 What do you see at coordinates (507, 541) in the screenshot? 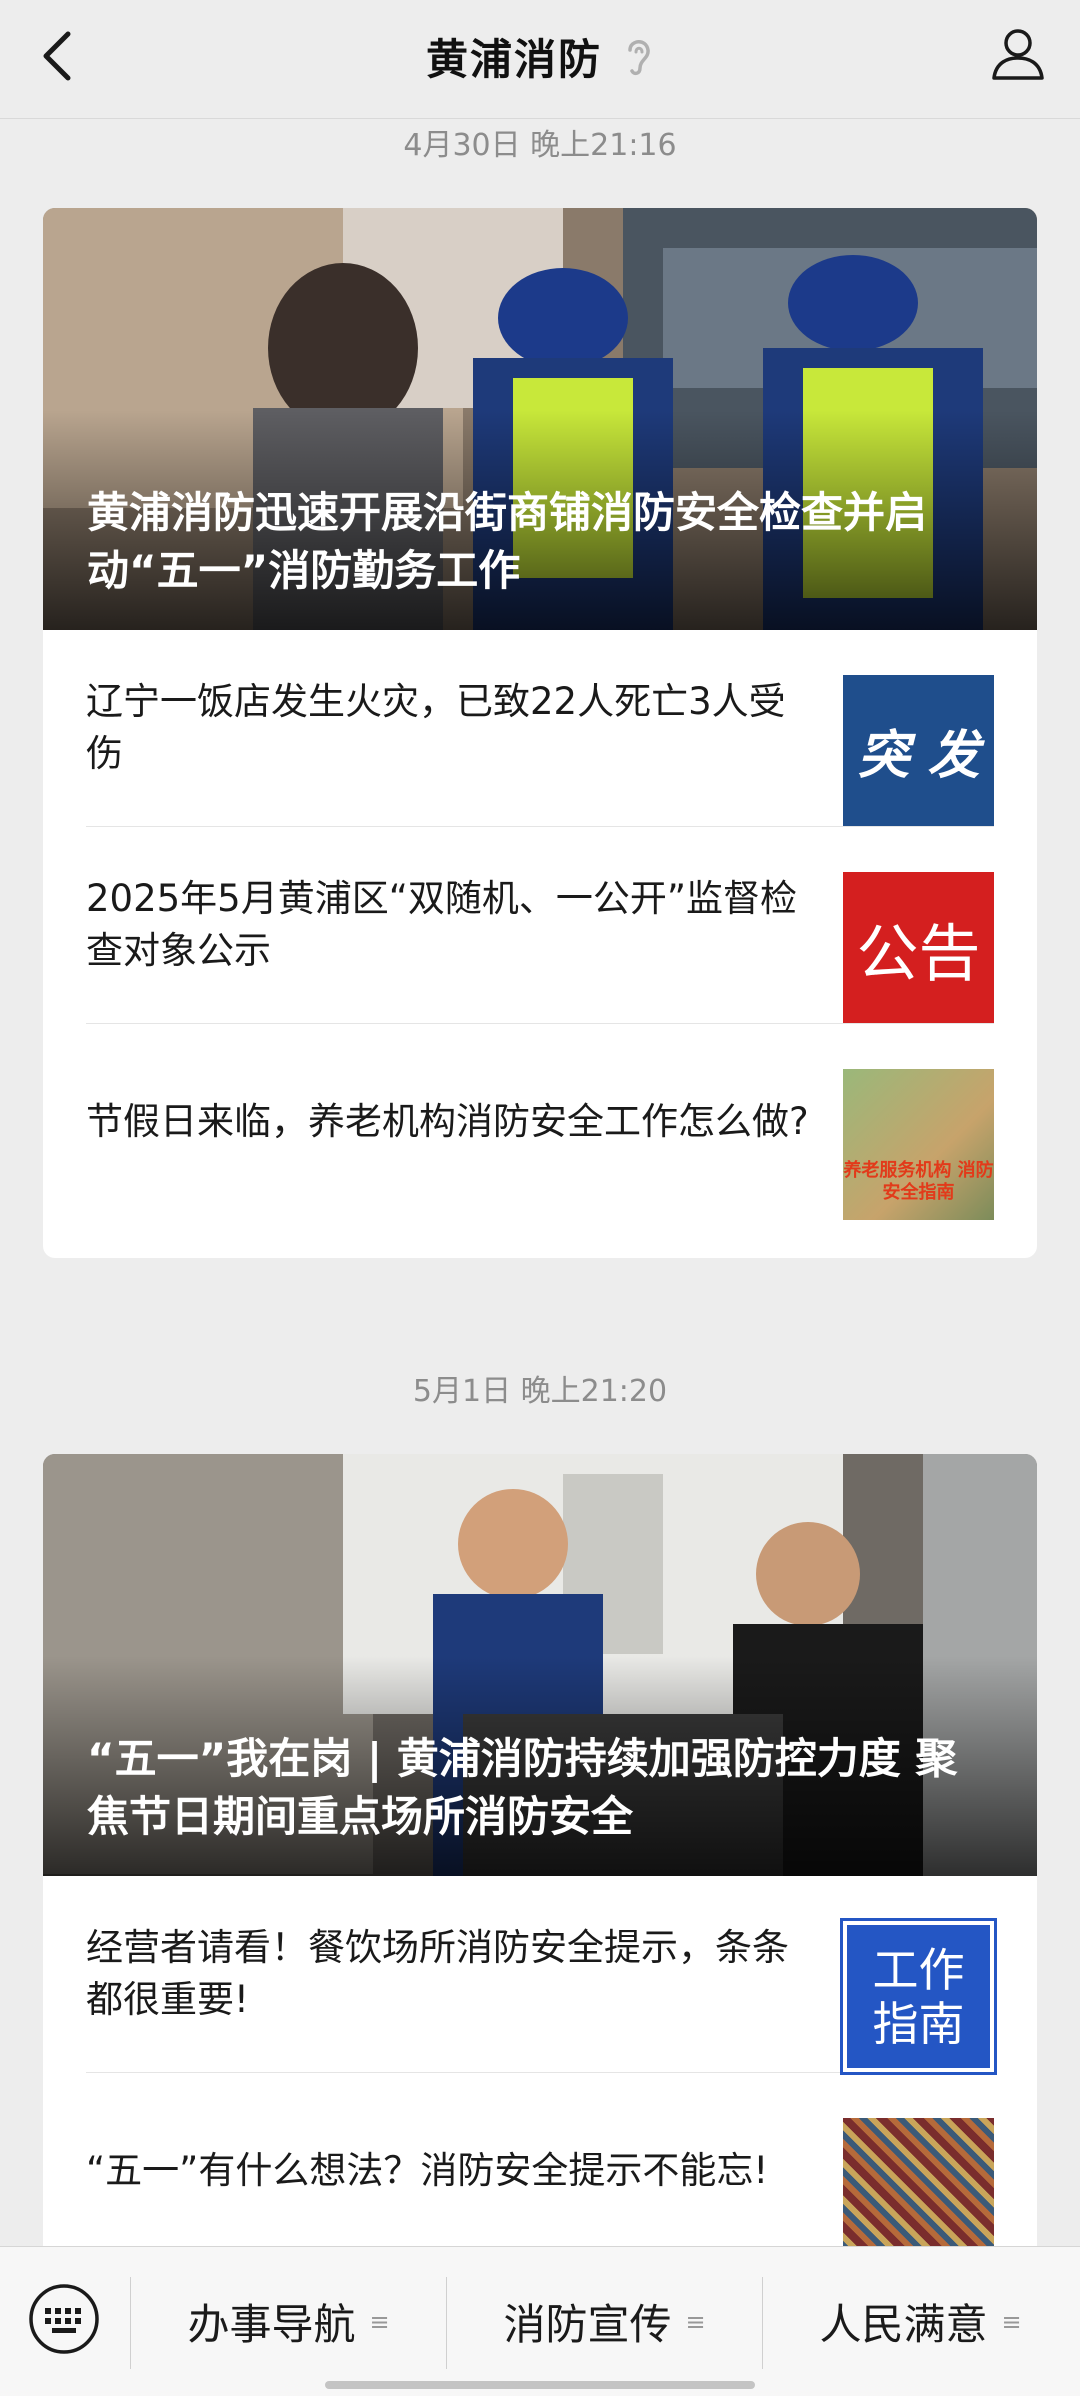
I see `hero-article-title: 黄浦消防迅速开展沿街商铺消防安全检查并启动“五一”消防勤务工作` at bounding box center [507, 541].